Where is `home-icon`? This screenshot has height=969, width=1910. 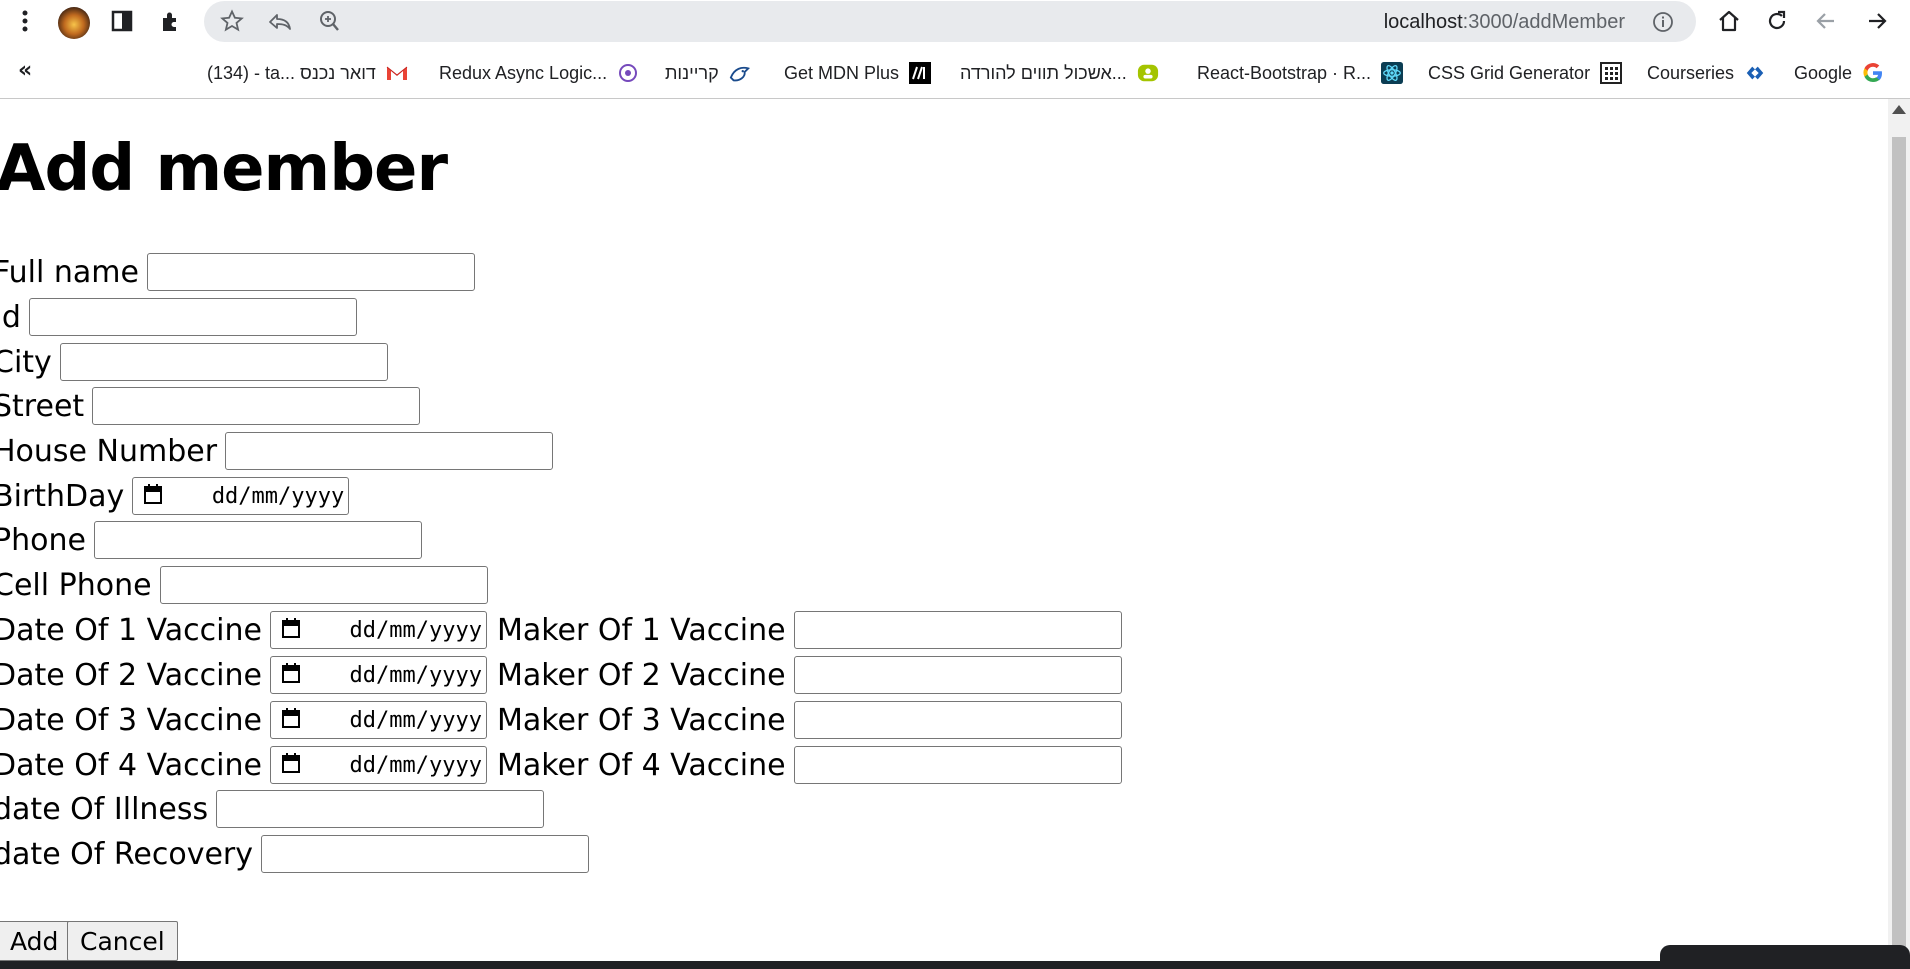
home-icon is located at coordinates (1729, 21).